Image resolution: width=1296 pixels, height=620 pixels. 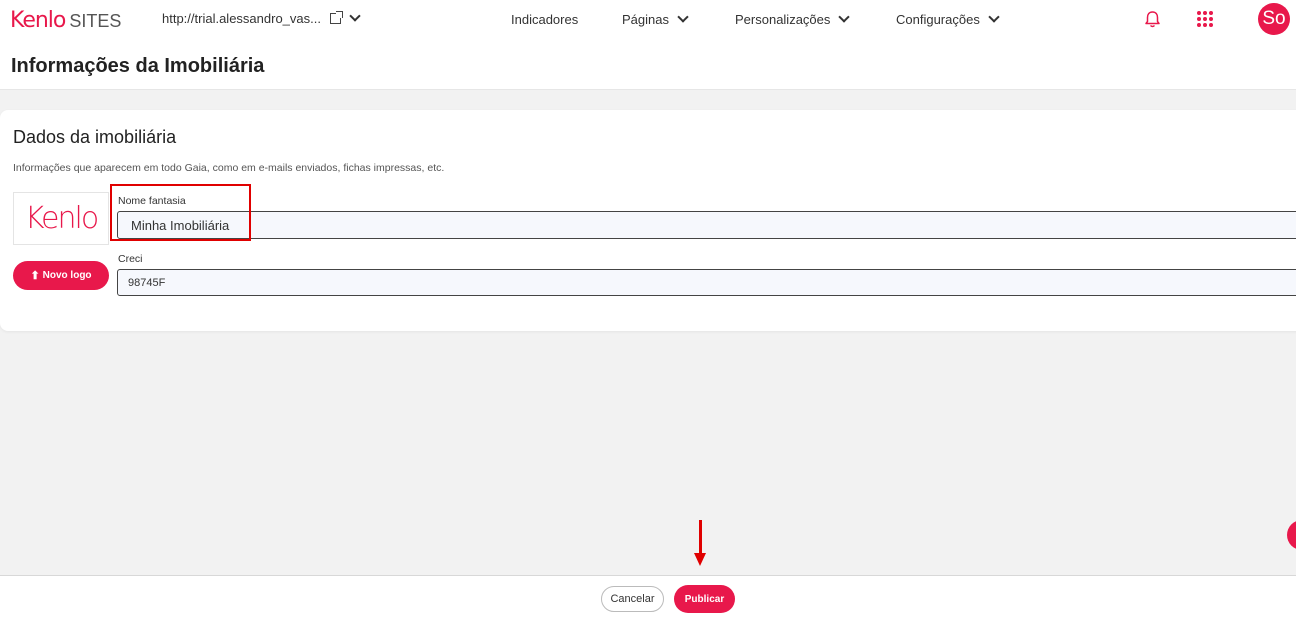 I want to click on nav-paginas: Páginas, so click(x=655, y=18).